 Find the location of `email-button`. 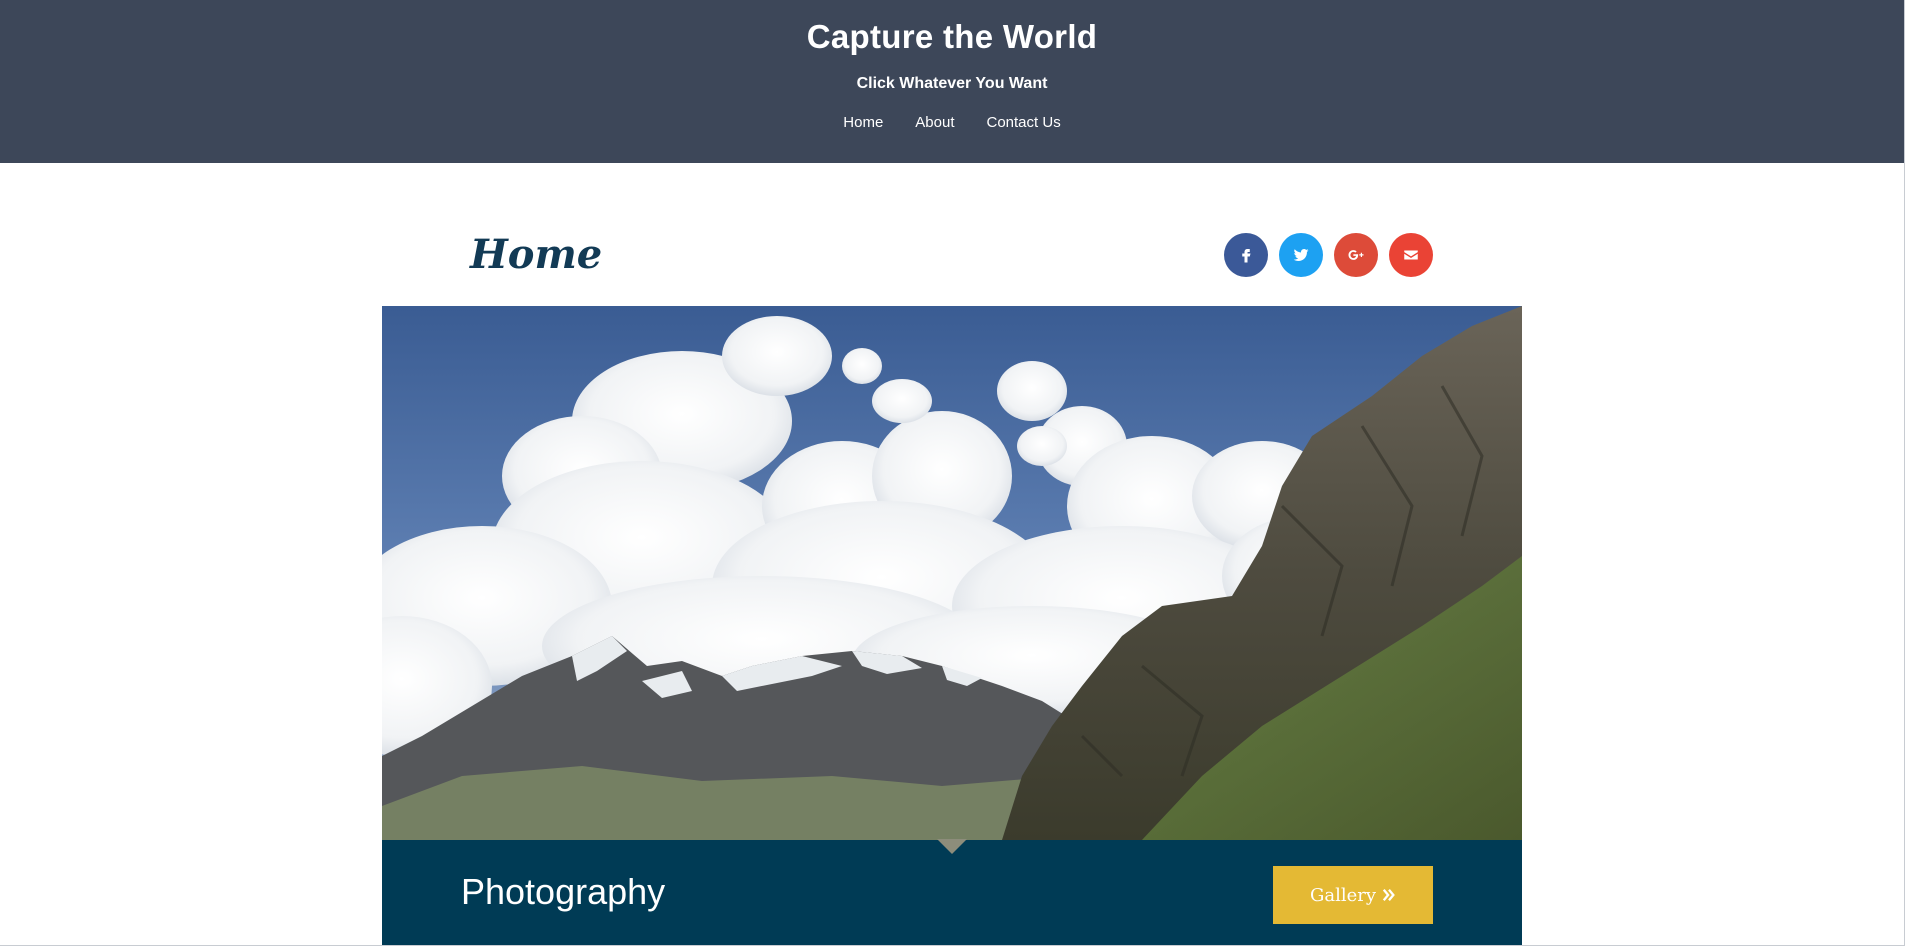

email-button is located at coordinates (1411, 255).